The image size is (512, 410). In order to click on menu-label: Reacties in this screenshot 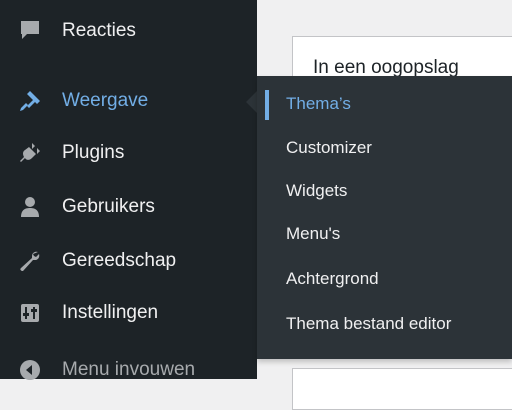, I will do `click(99, 30)`.